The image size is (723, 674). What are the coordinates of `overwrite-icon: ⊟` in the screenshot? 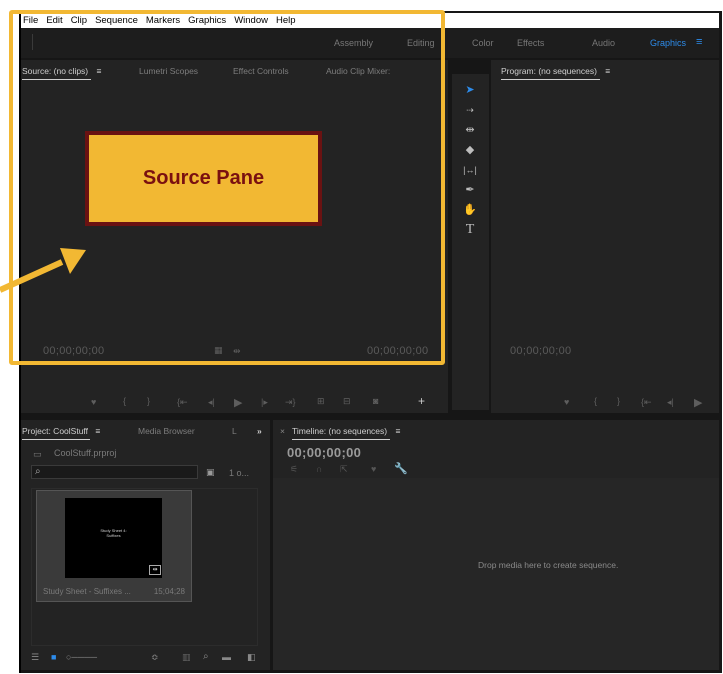 It's located at (347, 401).